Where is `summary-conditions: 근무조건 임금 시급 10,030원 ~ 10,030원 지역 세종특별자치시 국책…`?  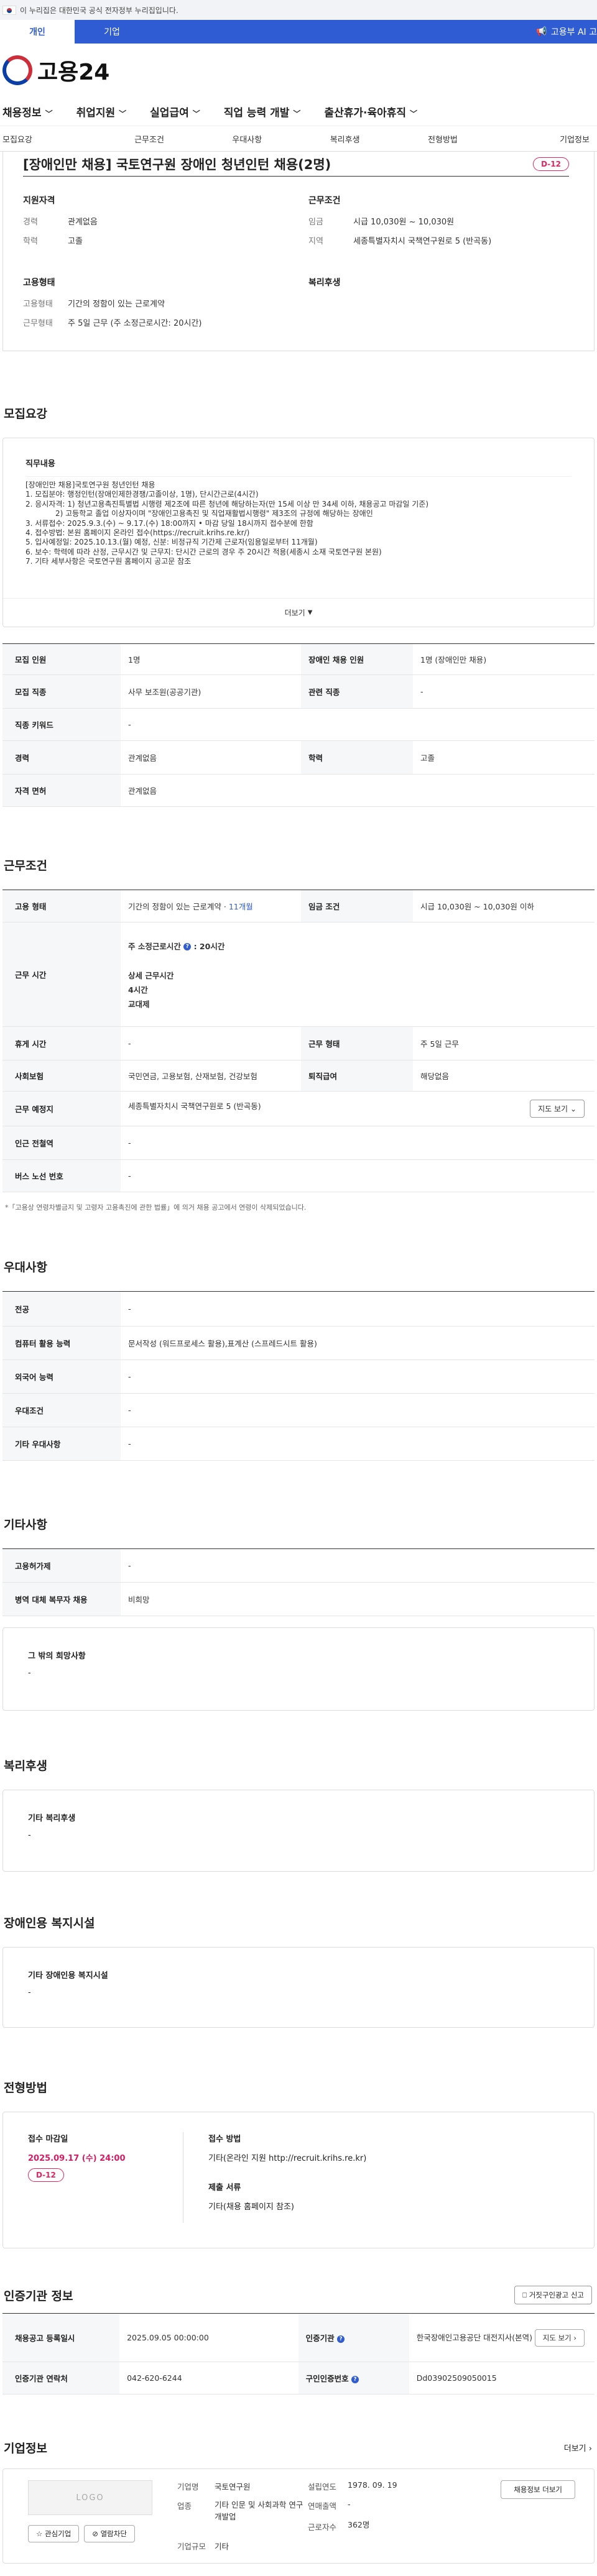 summary-conditions: 근무조건 임금 시급 10,030원 ~ 10,030원 지역 세종특별자치시 국책… is located at coordinates (438, 224).